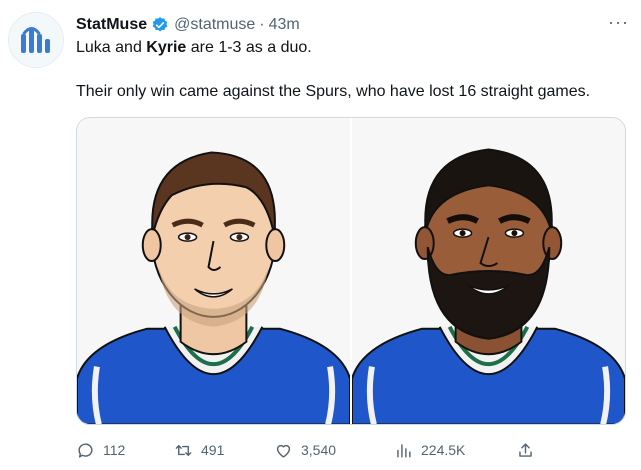  What do you see at coordinates (618, 22) in the screenshot?
I see `more-icon: ···` at bounding box center [618, 22].